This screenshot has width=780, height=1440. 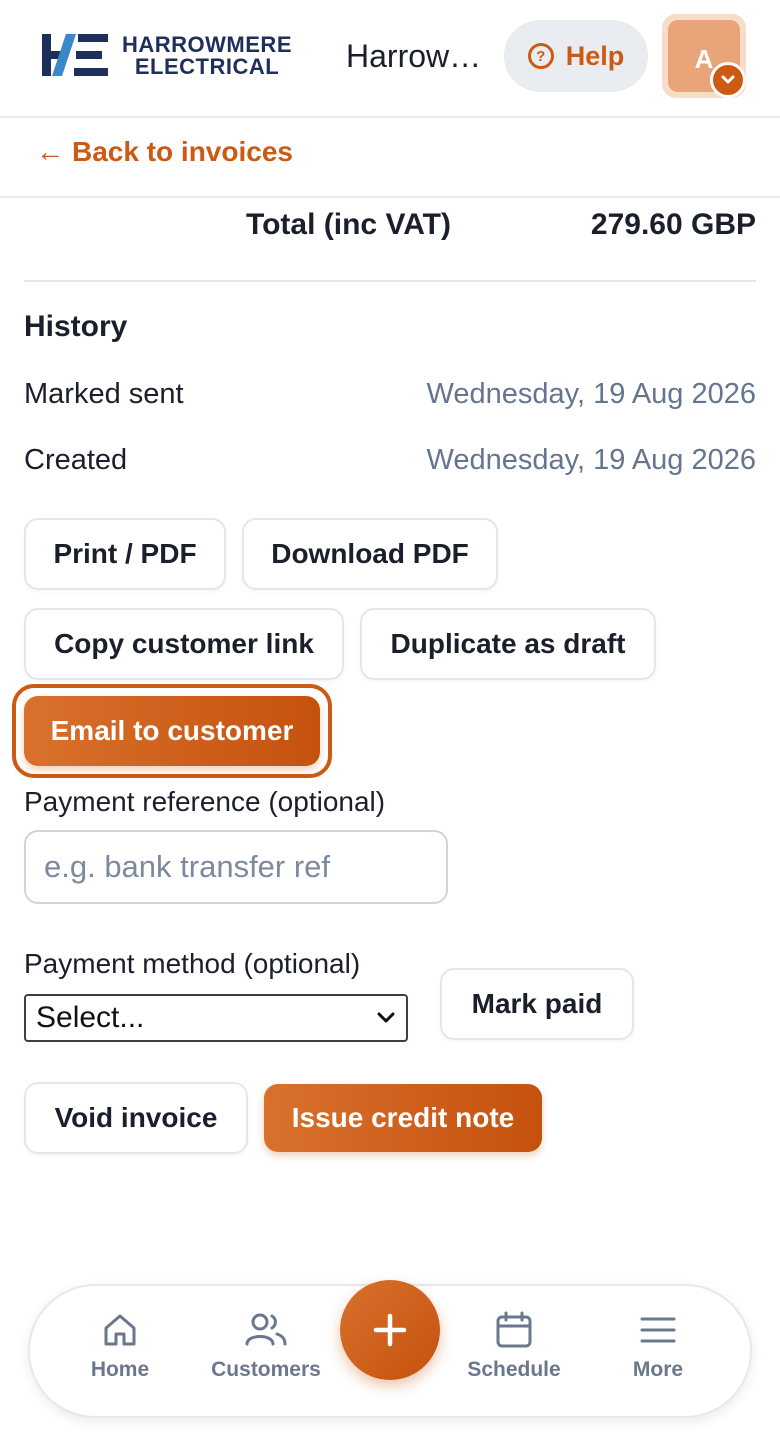 I want to click on brand-name: HARROWMERE ELECTRICAL, so click(x=207, y=56).